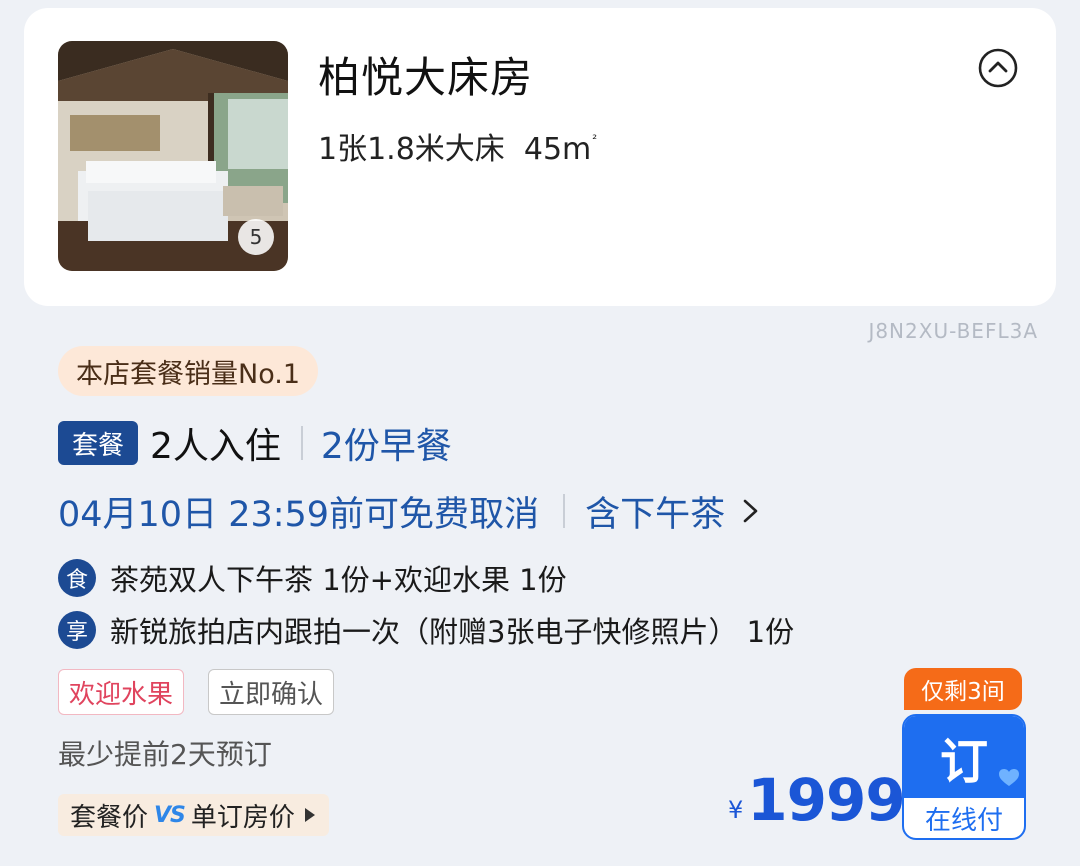  What do you see at coordinates (121, 692) in the screenshot?
I see `chip-welcome-fruit: 欢迎水果` at bounding box center [121, 692].